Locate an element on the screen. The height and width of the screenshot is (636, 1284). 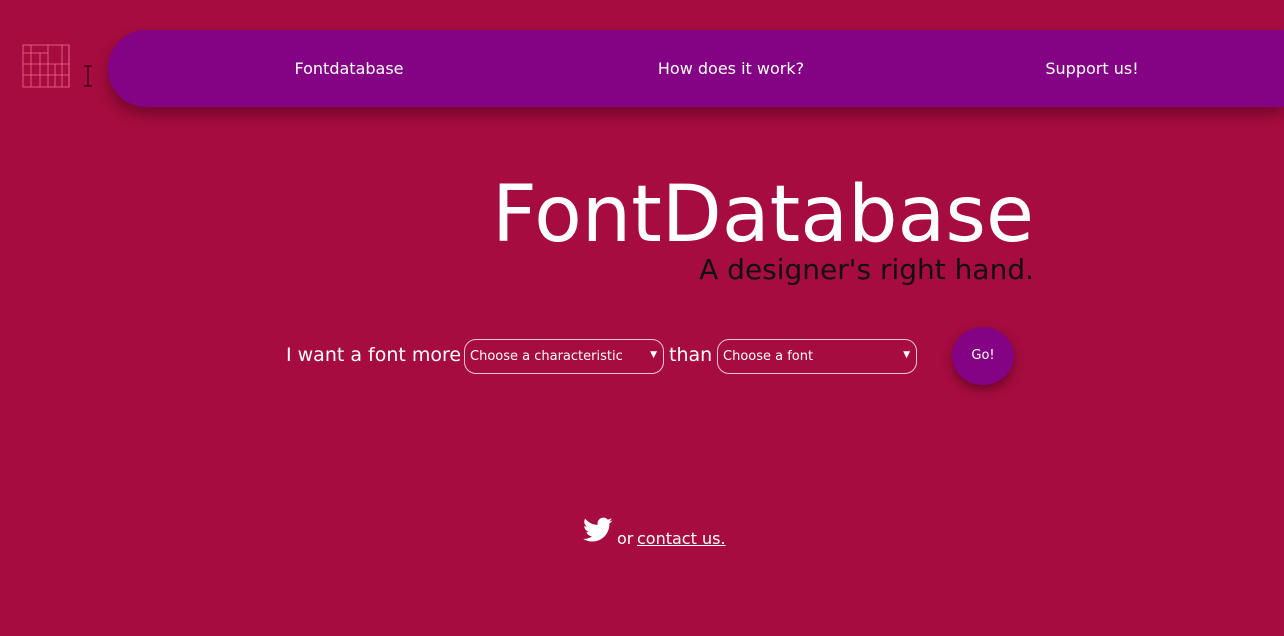
nav-link-fontdatabase: Fontdatabase is located at coordinates (348, 68).